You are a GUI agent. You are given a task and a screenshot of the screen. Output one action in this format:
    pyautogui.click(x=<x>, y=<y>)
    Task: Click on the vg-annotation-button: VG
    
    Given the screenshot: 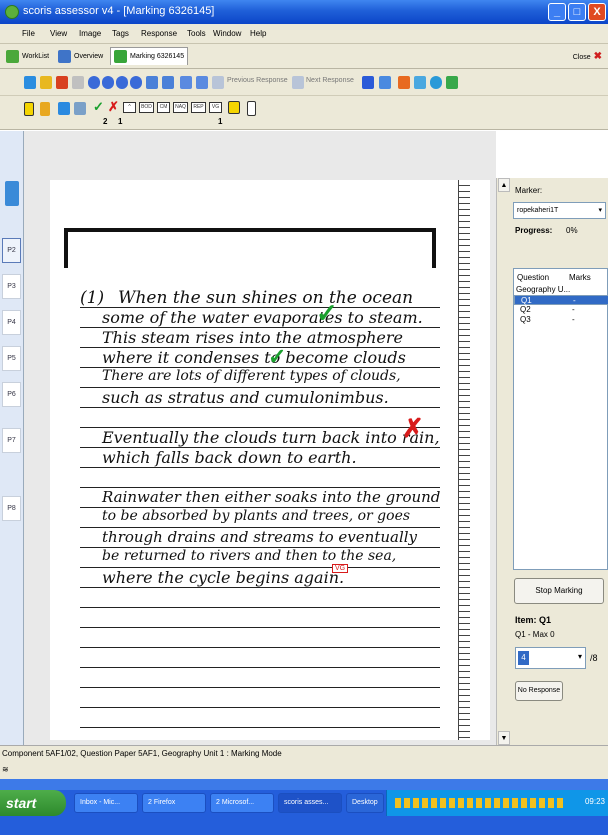 What is the action you would take?
    pyautogui.click(x=215, y=107)
    